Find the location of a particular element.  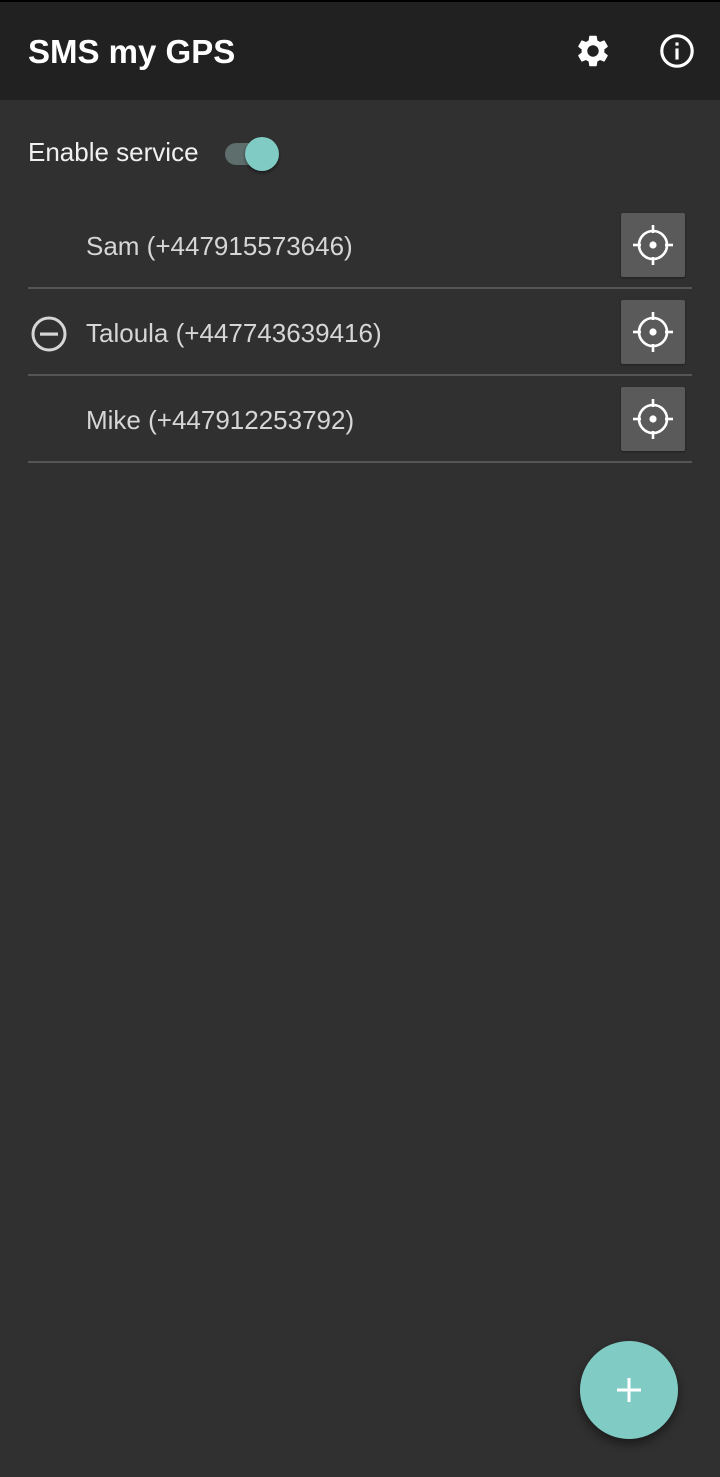

contact-label: Sam (+447915573646) is located at coordinates (219, 246).